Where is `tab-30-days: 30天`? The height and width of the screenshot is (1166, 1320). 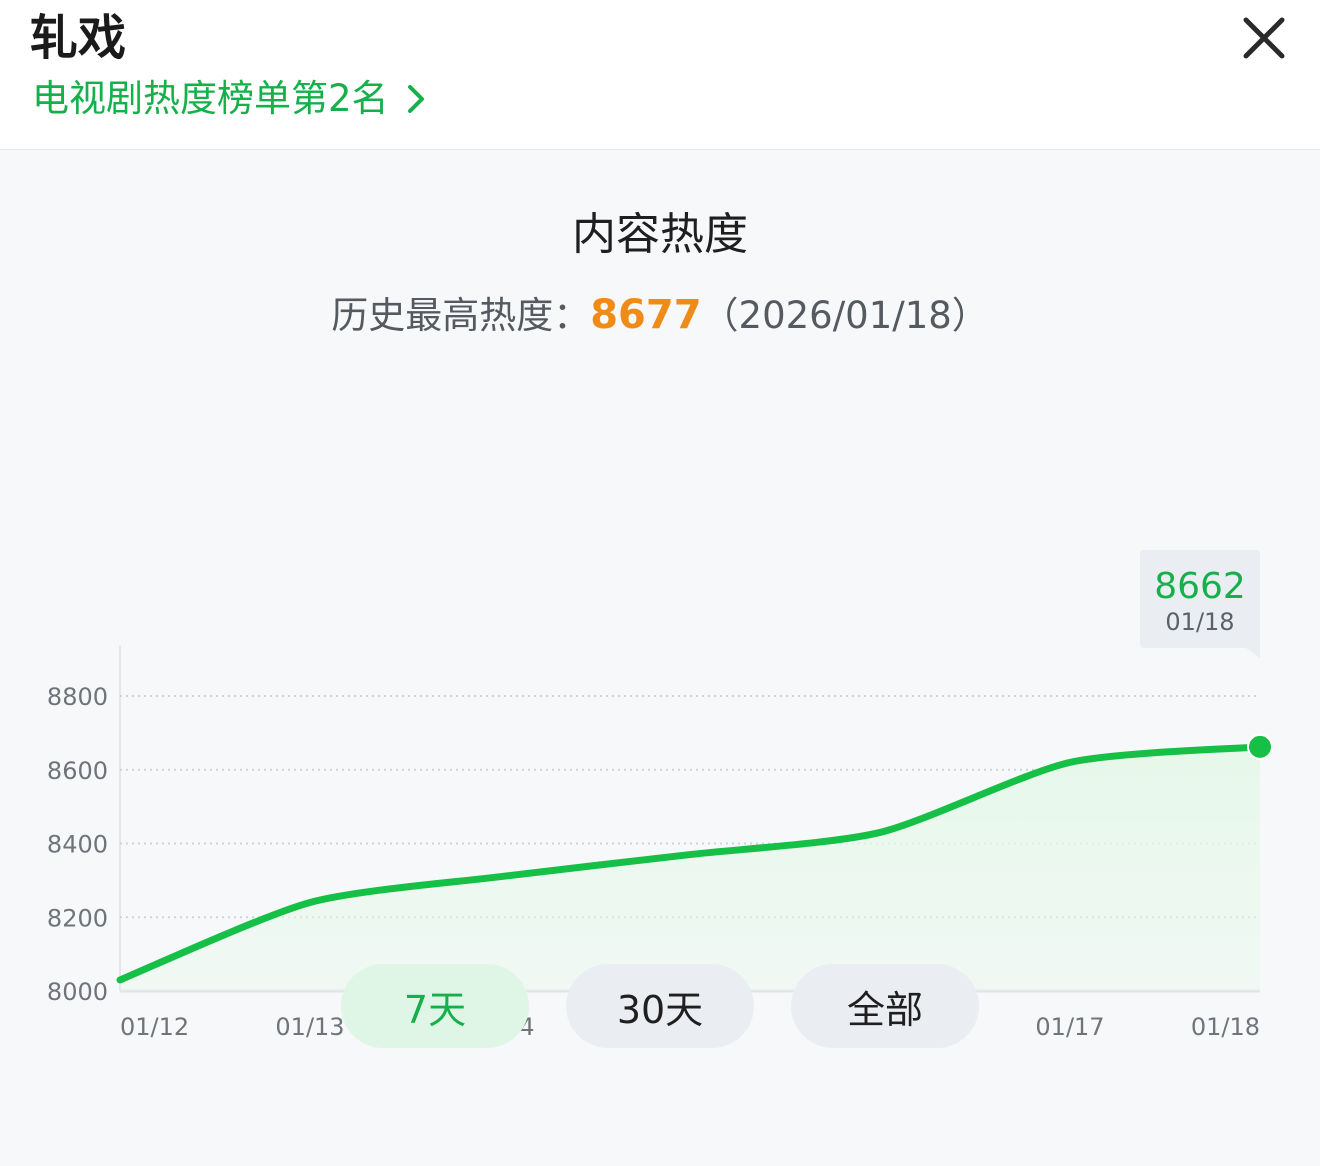
tab-30-days: 30天 is located at coordinates (660, 1006).